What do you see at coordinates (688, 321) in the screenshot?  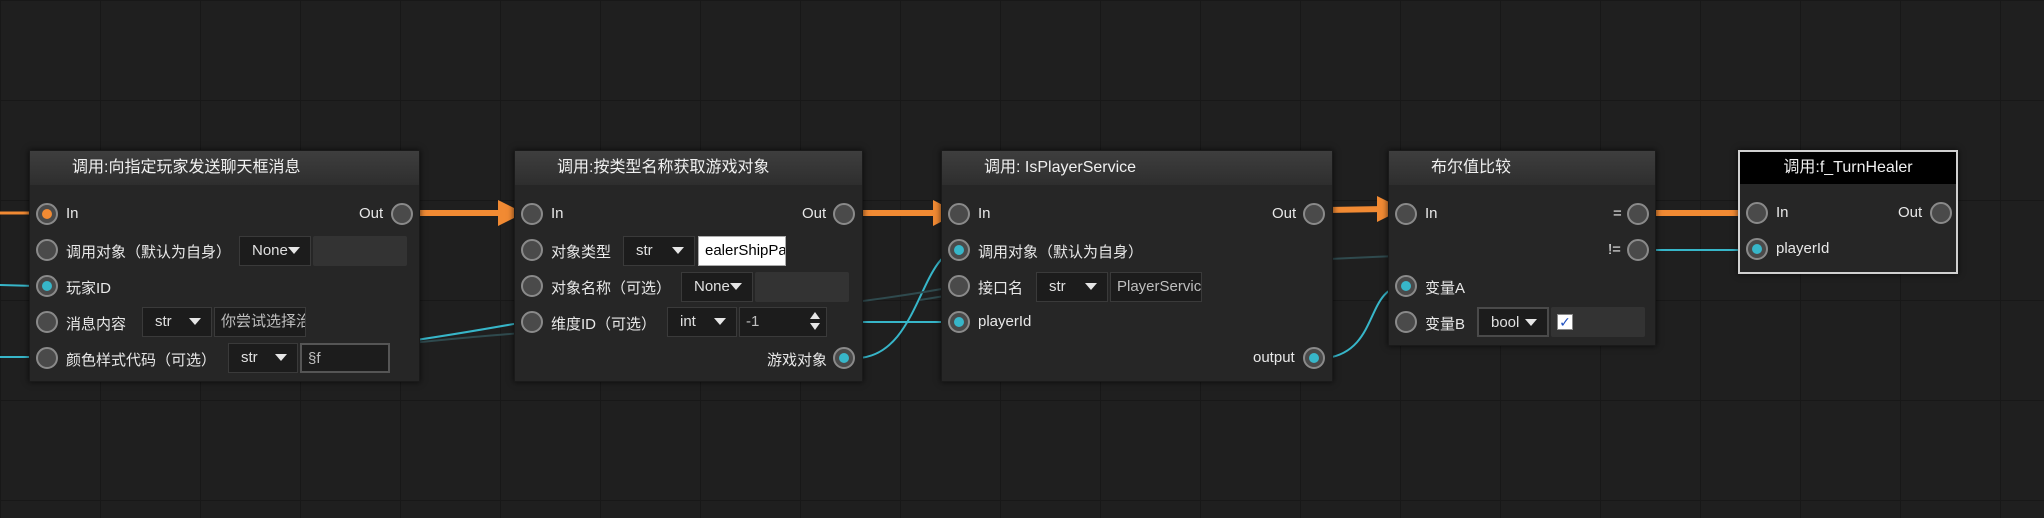 I see `dimension-type-value: int` at bounding box center [688, 321].